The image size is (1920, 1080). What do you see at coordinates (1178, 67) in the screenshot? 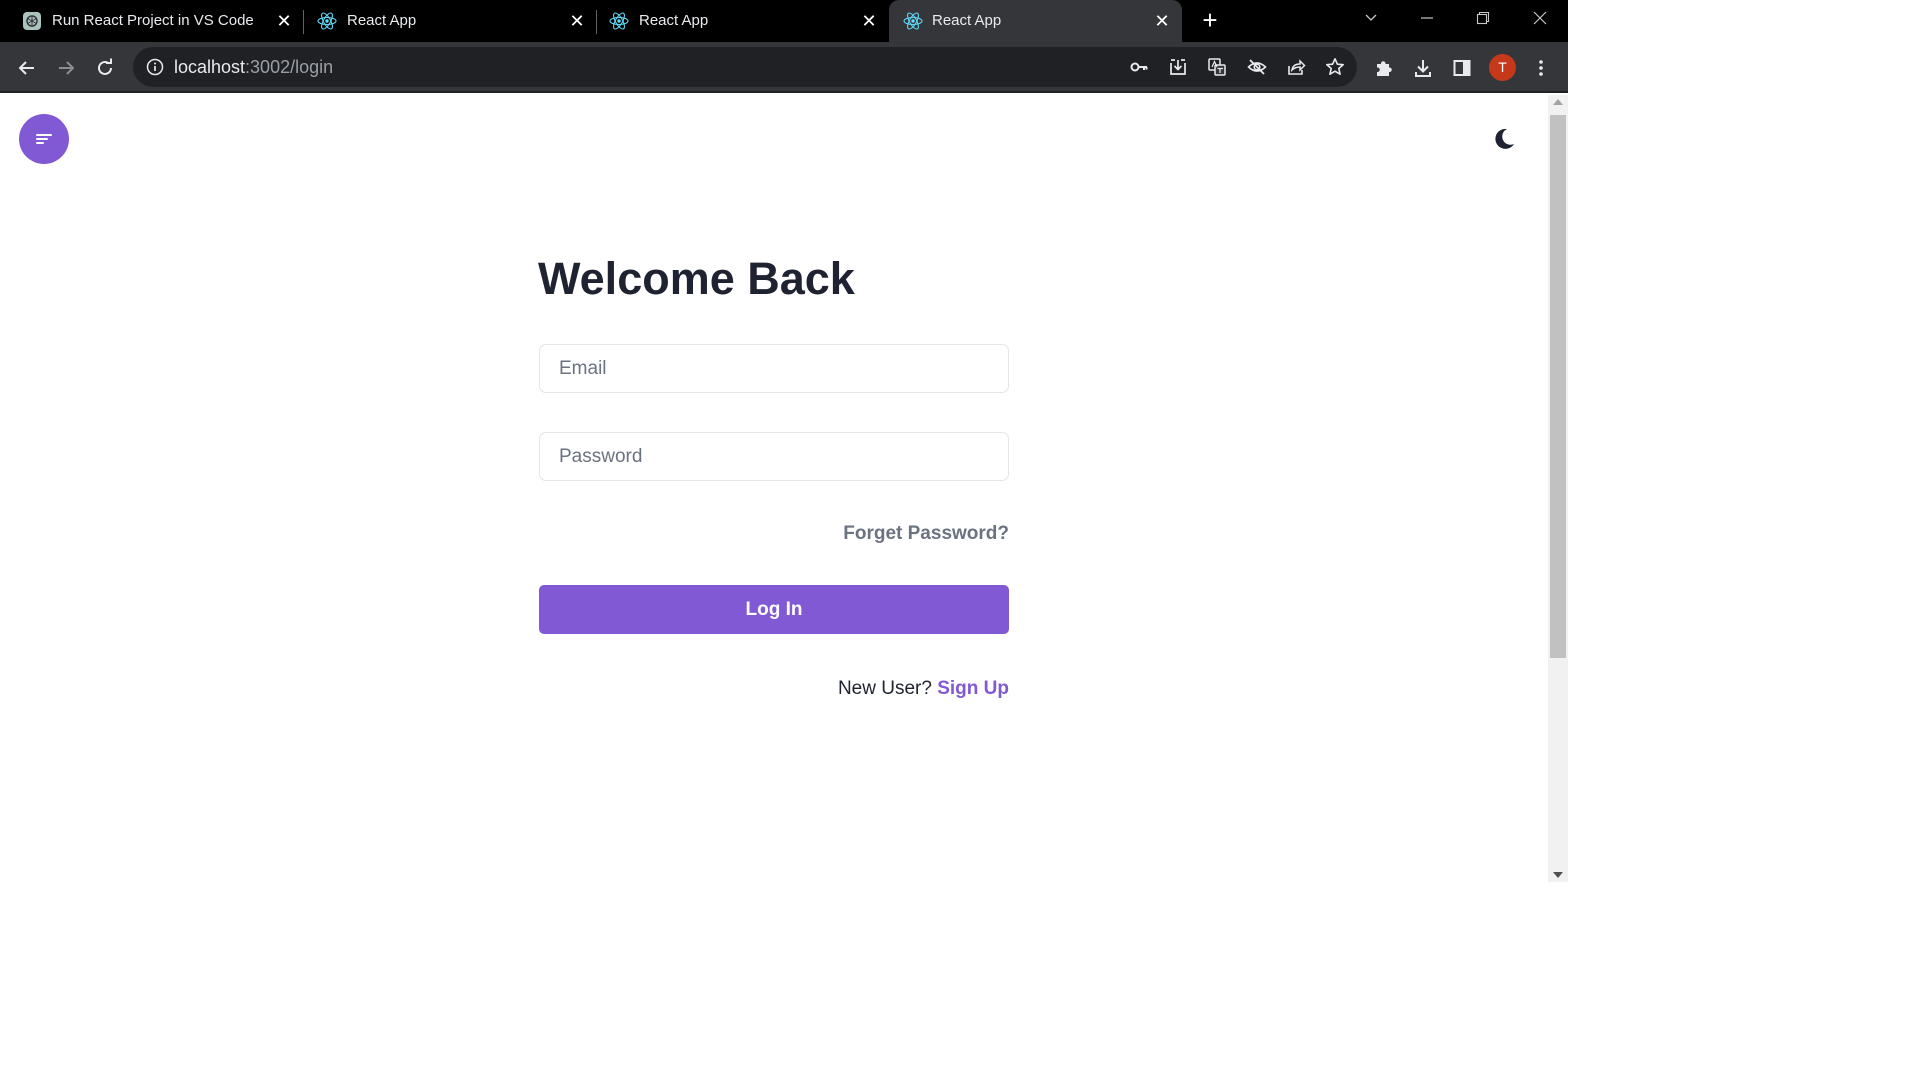
I see `install-app-icon` at bounding box center [1178, 67].